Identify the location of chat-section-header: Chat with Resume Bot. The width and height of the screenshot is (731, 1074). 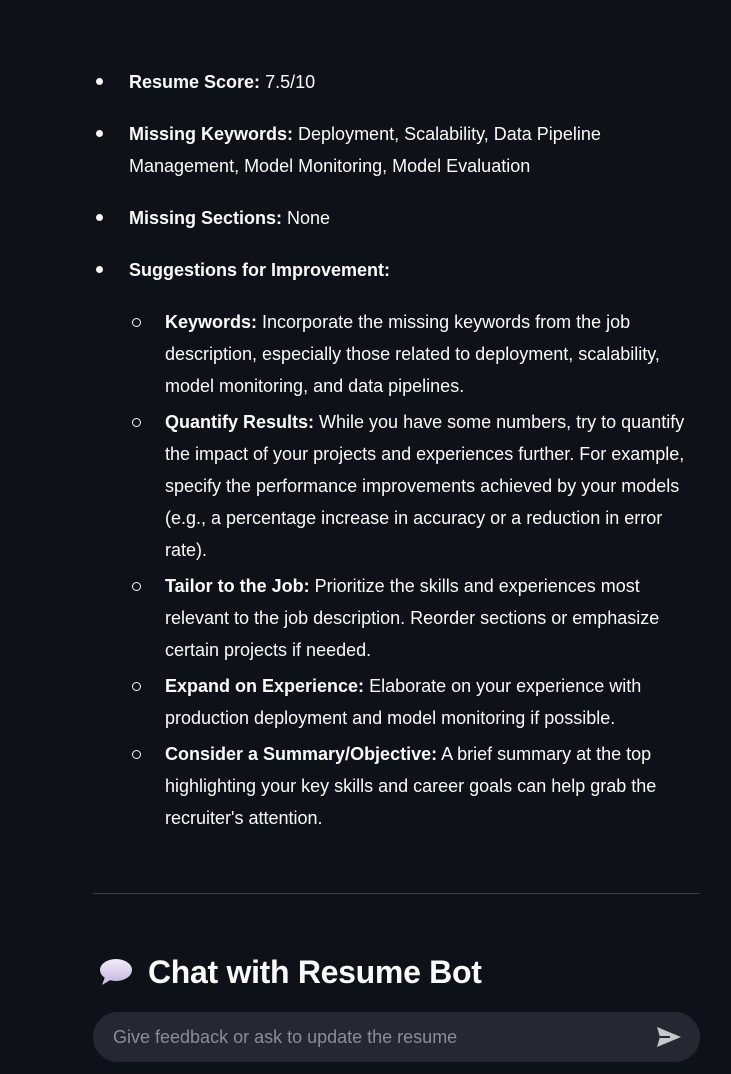
(290, 972).